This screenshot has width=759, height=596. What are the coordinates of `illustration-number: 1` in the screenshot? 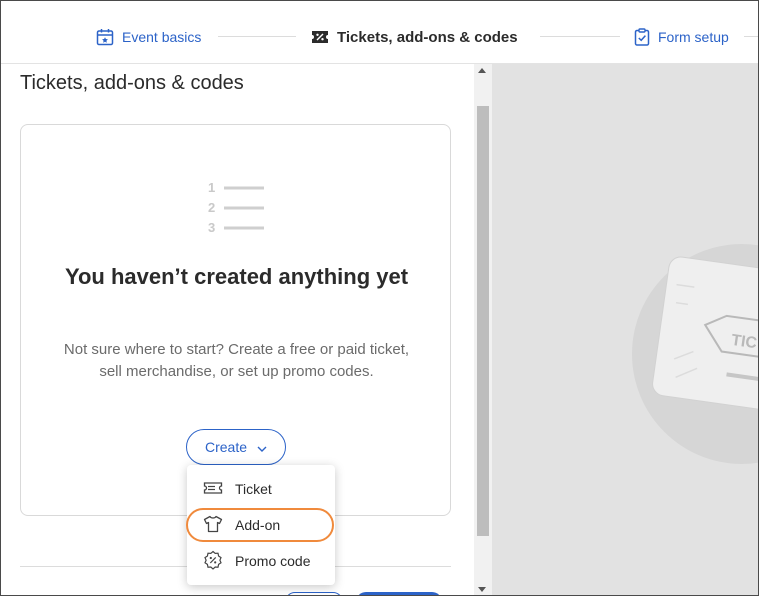 It's located at (211, 188).